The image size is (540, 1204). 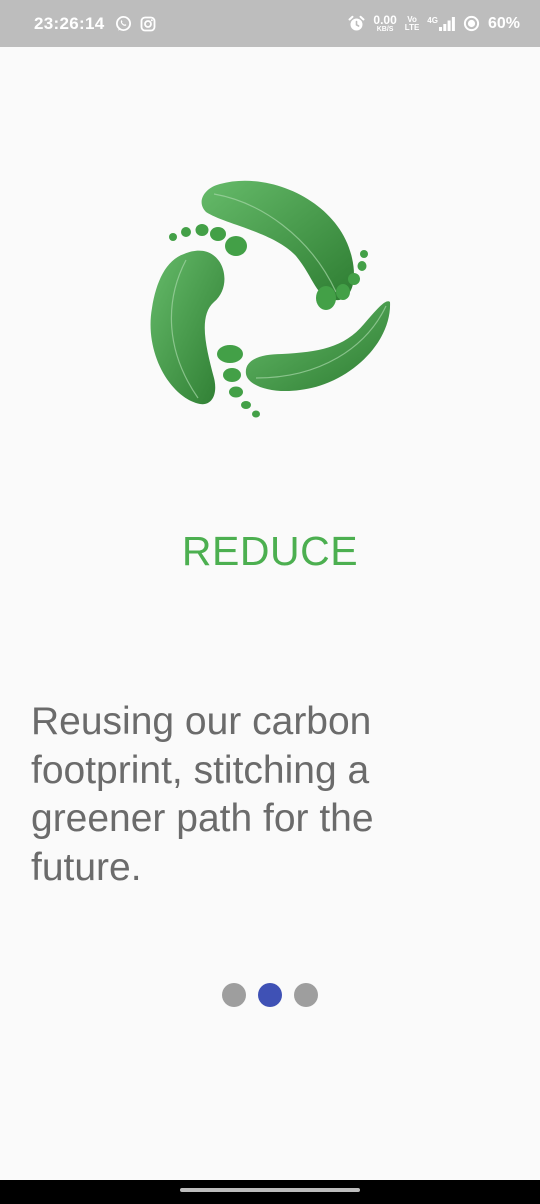 I want to click on signal-icon, so click(x=446, y=23).